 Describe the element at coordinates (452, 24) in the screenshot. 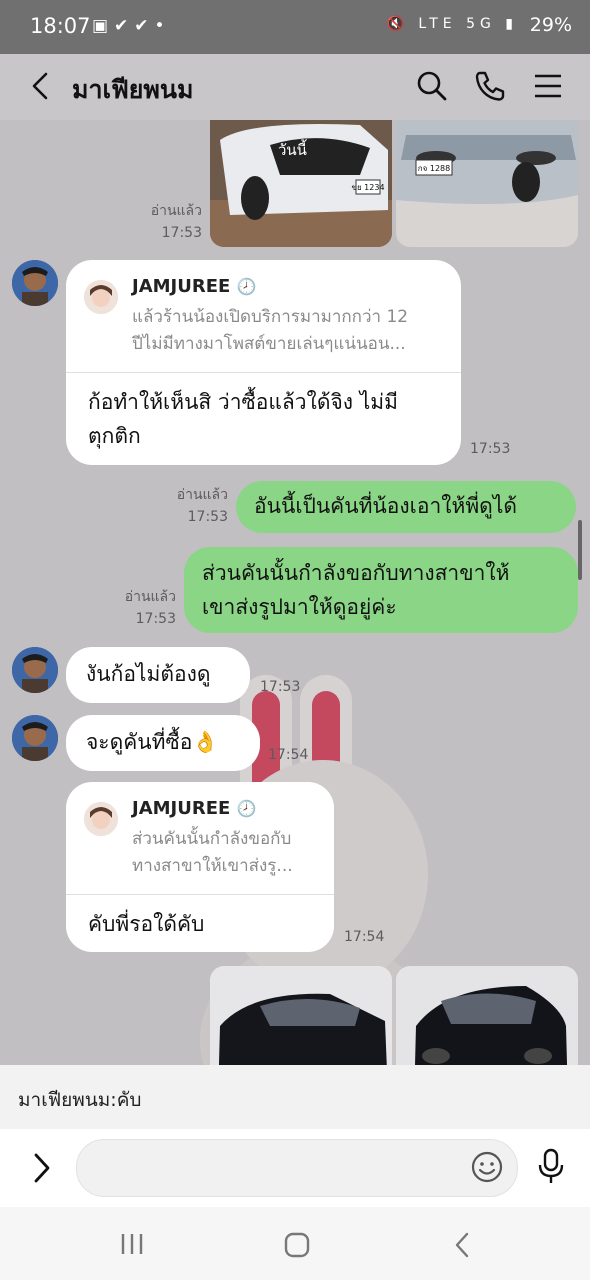

I see `signal-icons: 🔇 LTE 5G ▮` at that location.